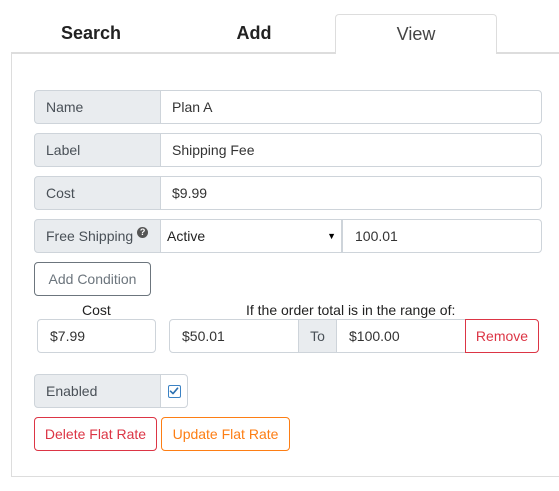 This screenshot has width=559, height=491. What do you see at coordinates (186, 236) in the screenshot?
I see `free-shipping-selected-value: Active` at bounding box center [186, 236].